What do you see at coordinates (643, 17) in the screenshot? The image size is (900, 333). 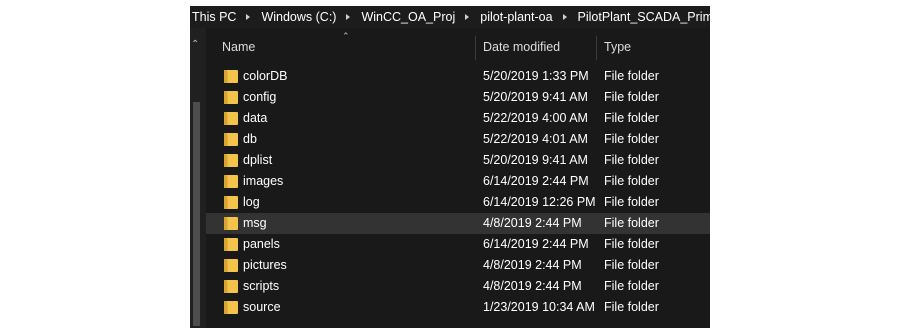 I see `breadcrumb-pilotplant-scada-primary: PilotPlant_SCADA_Primary` at bounding box center [643, 17].